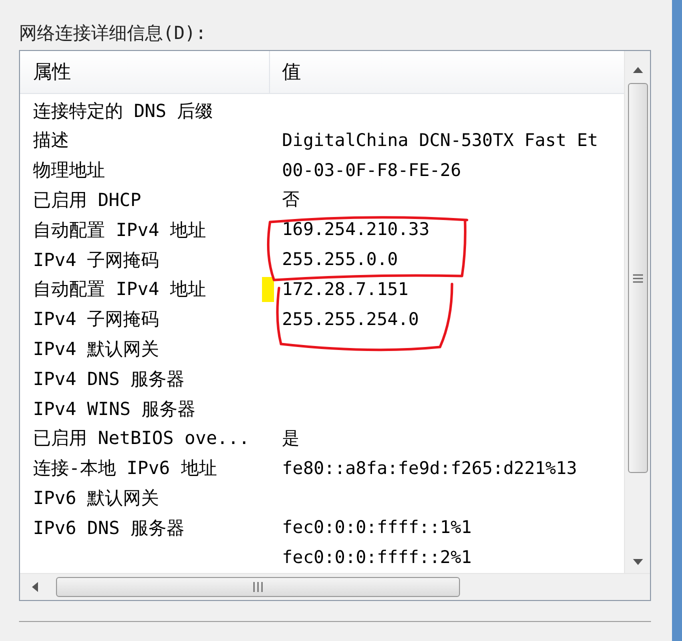 Image resolution: width=682 pixels, height=641 pixels. What do you see at coordinates (637, 562) in the screenshot?
I see `scroll-down-icon` at bounding box center [637, 562].